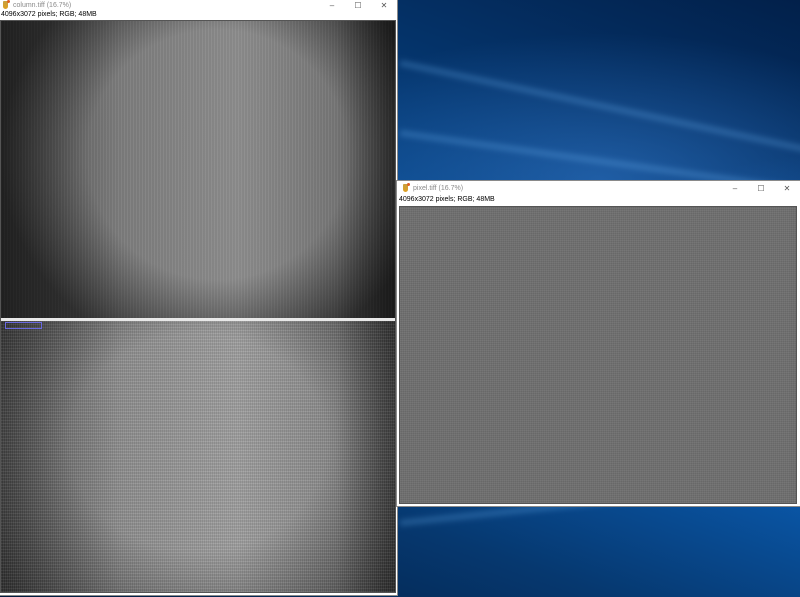 Image resolution: width=800 pixels, height=597 pixels. Describe the element at coordinates (42, 5) in the screenshot. I see `window-title: column.tiff (16.7%)` at that location.